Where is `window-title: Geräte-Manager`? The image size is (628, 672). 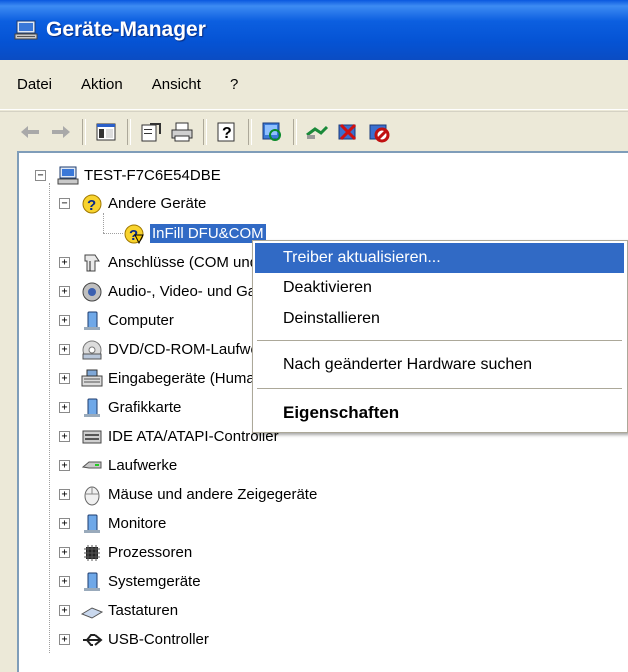 window-title: Geräte-Manager is located at coordinates (126, 29).